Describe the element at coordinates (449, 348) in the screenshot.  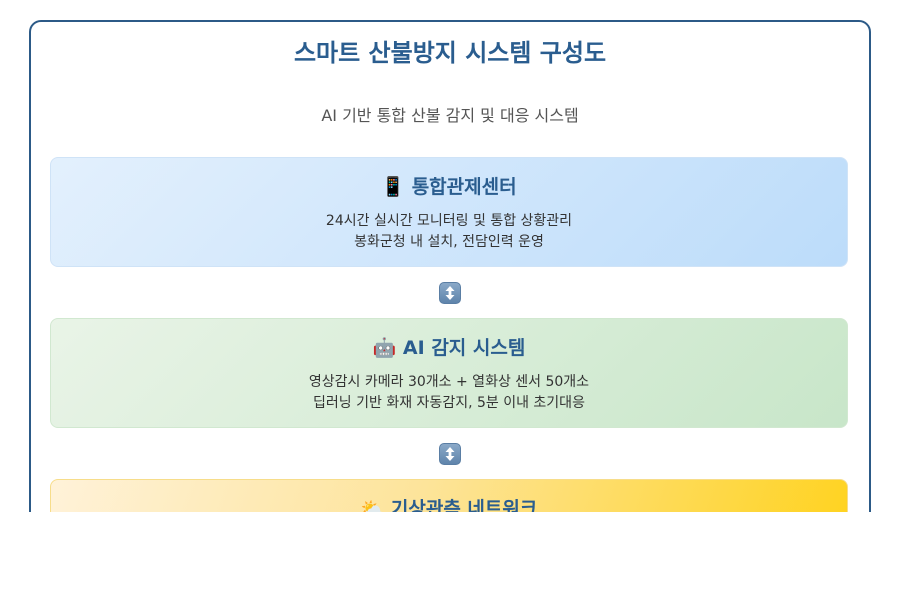
I see `ai-detection-title: 🤖 AI 감지 시스템` at that location.